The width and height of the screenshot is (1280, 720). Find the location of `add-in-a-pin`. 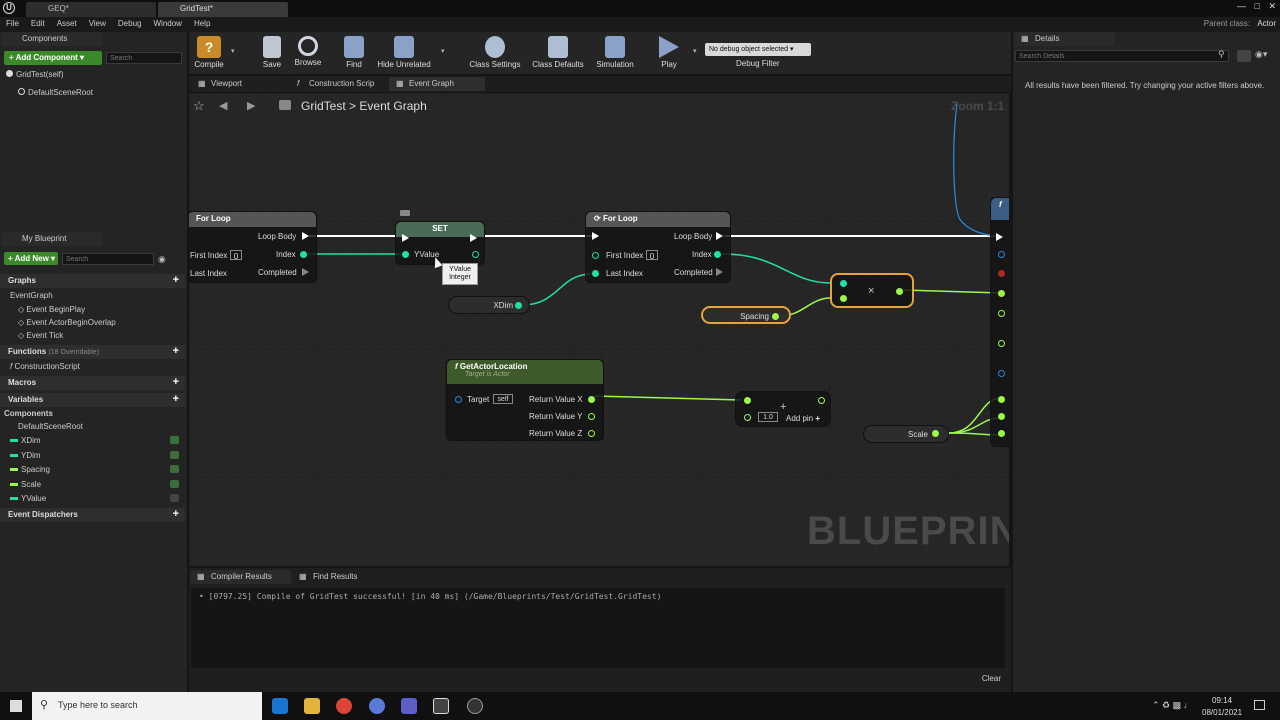

add-in-a-pin is located at coordinates (747, 400).